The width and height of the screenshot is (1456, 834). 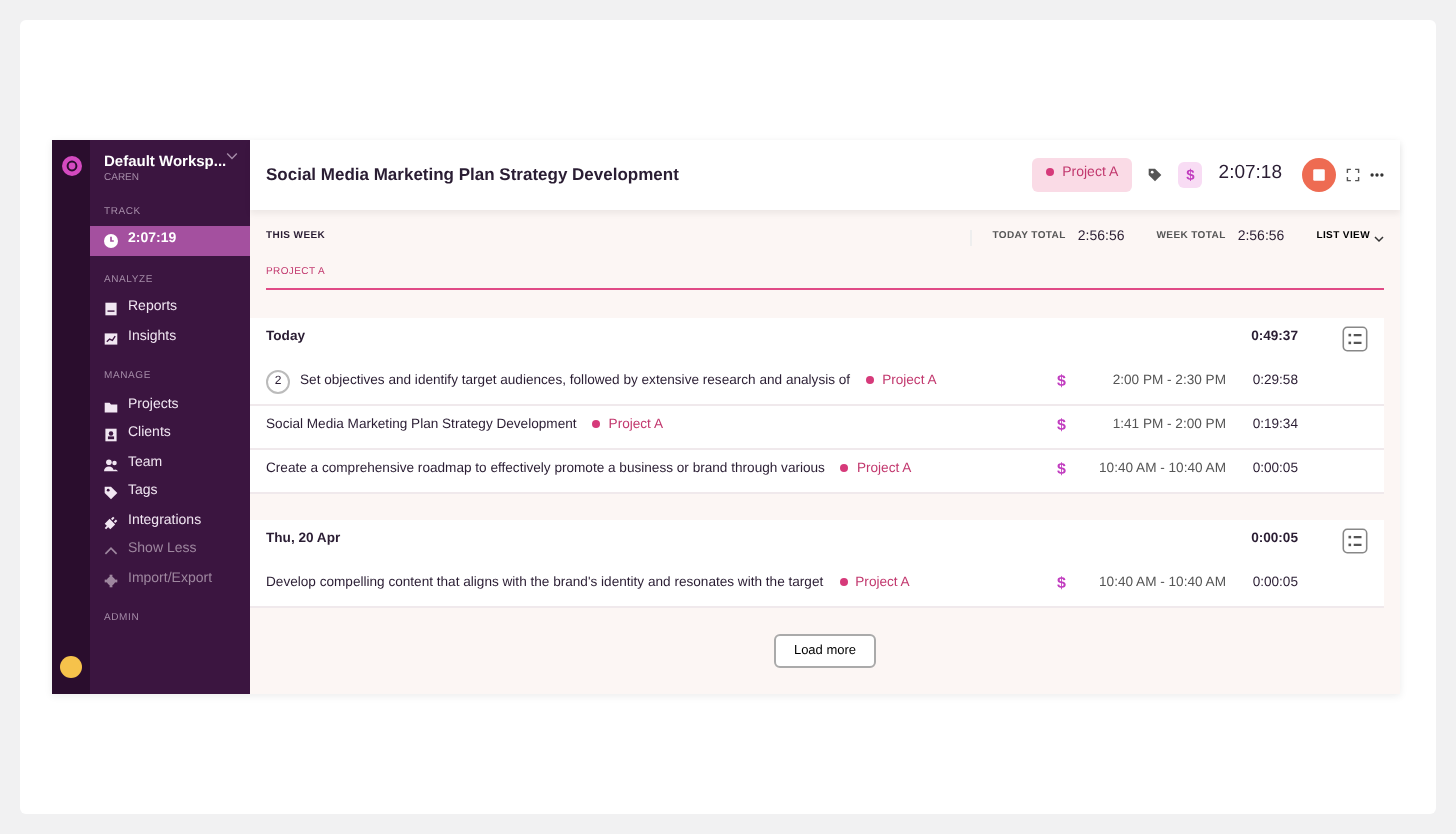 What do you see at coordinates (111, 464) in the screenshot?
I see `team-icon` at bounding box center [111, 464].